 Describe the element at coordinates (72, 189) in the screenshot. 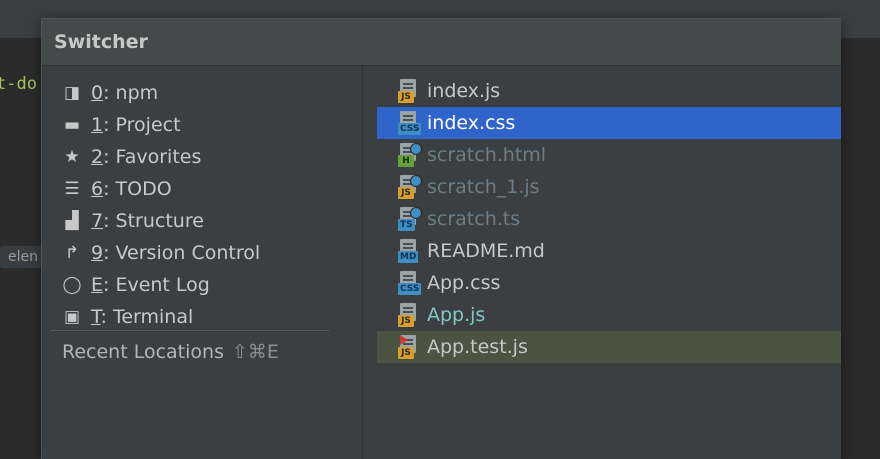

I see `todo-list-icon: ☰` at that location.